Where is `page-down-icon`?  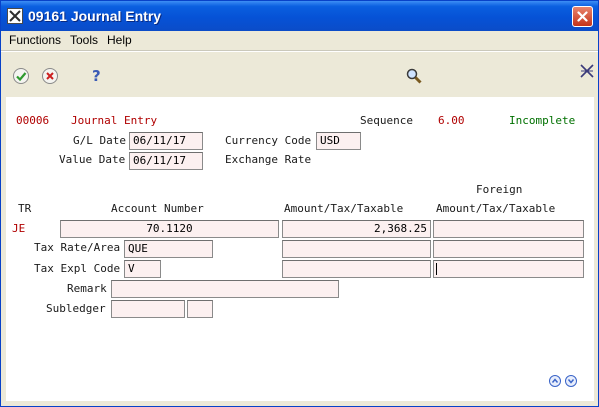 page-down-icon is located at coordinates (571, 381).